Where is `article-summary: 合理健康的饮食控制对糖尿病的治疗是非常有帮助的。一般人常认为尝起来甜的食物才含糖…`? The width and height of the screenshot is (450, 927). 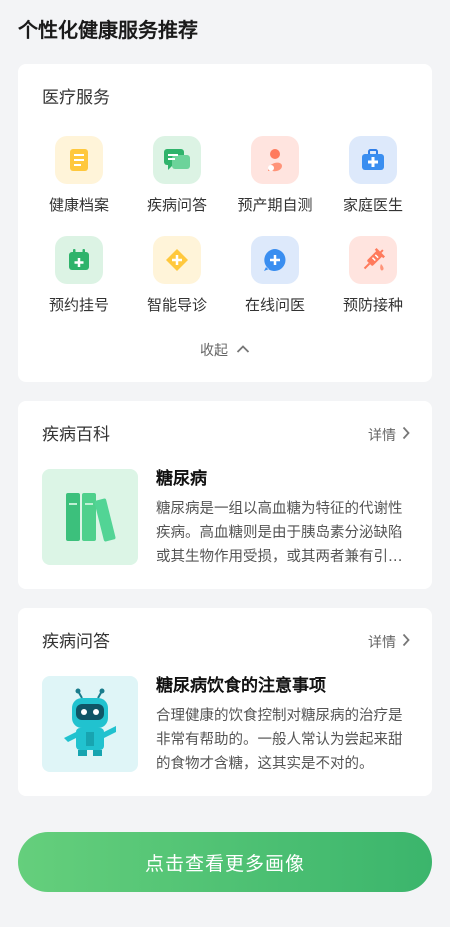 article-summary: 合理健康的饮食控制对糖尿病的治疗是非常有帮助的。一般人常认为尝起来甜的食物才含糖… is located at coordinates (279, 740).